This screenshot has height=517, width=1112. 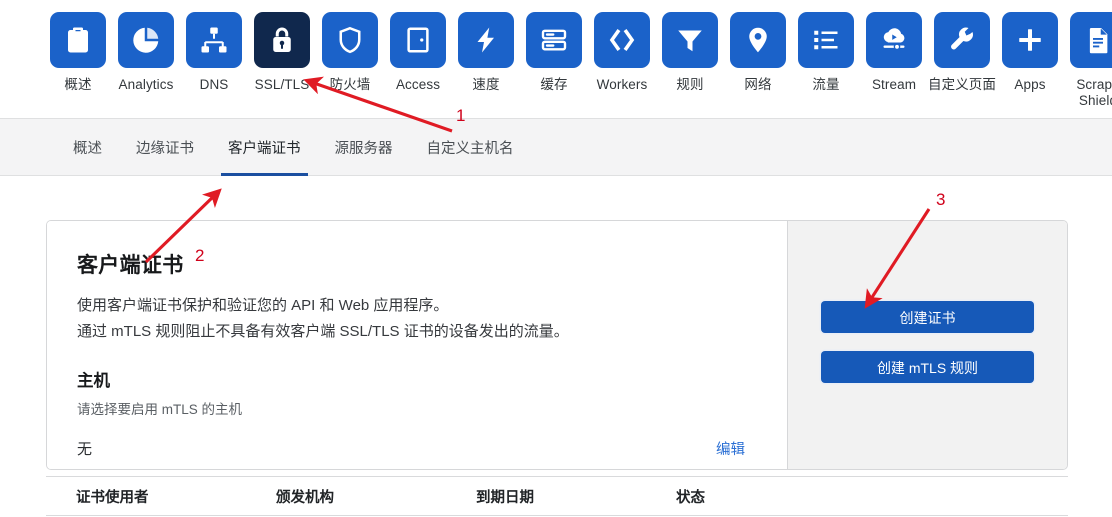 What do you see at coordinates (87, 147) in the screenshot?
I see `tab-0: 概述` at bounding box center [87, 147].